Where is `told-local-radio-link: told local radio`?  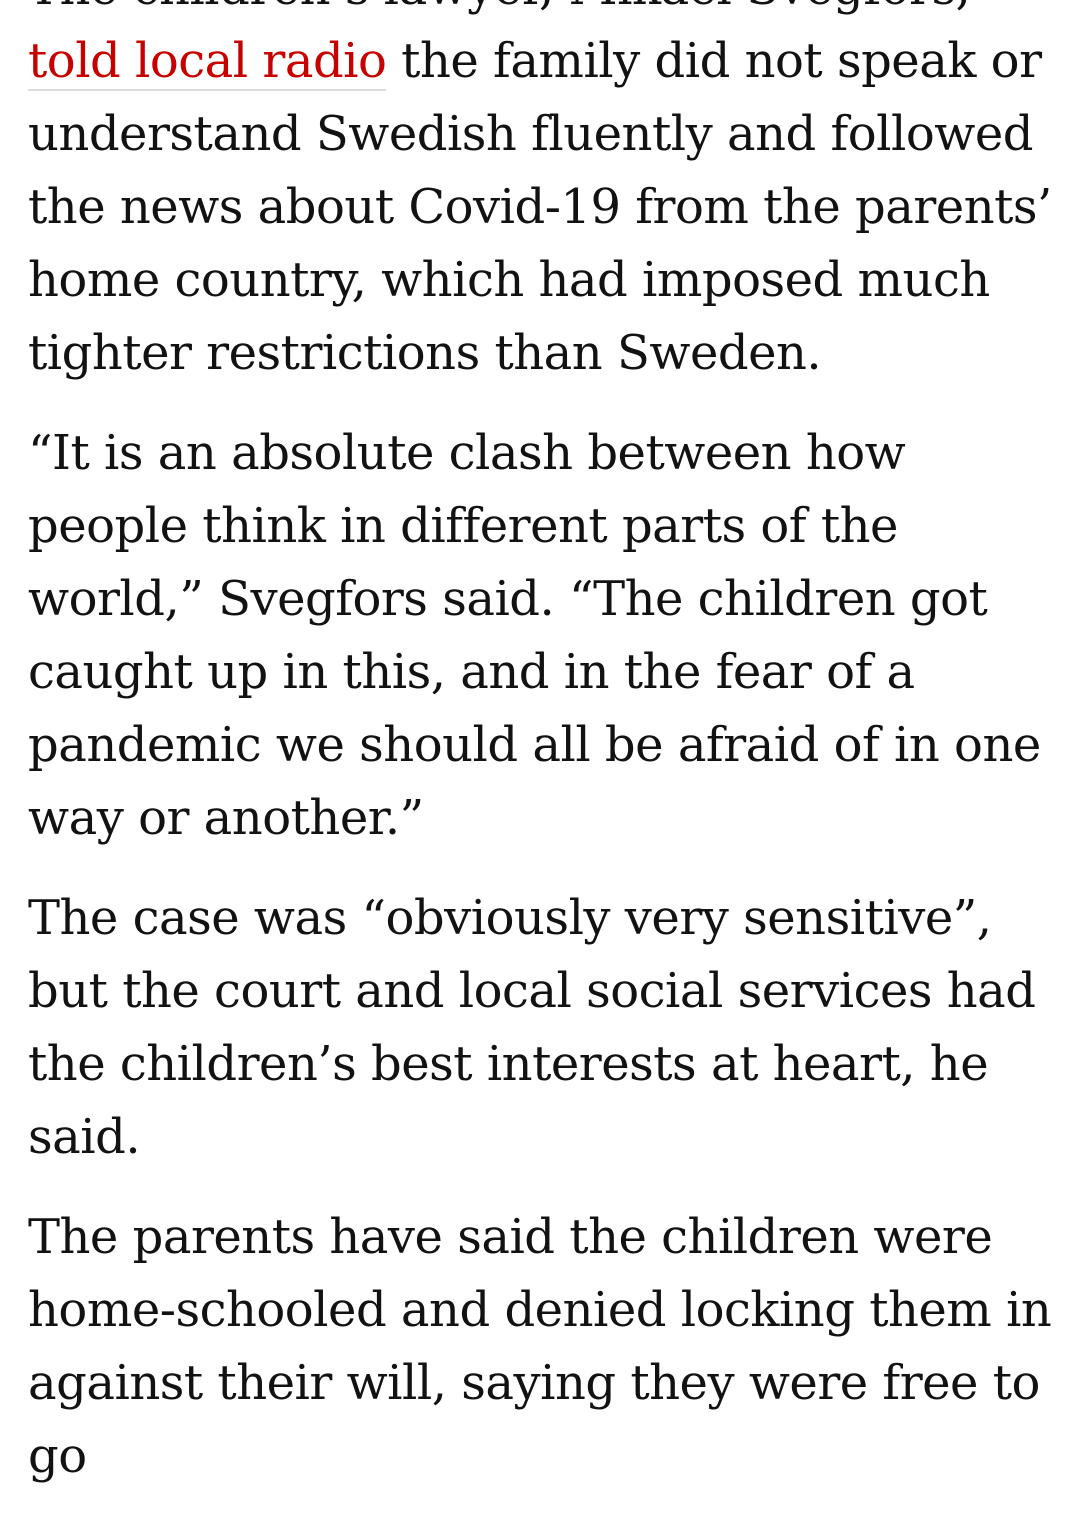 told-local-radio-link: told local radio is located at coordinates (207, 62).